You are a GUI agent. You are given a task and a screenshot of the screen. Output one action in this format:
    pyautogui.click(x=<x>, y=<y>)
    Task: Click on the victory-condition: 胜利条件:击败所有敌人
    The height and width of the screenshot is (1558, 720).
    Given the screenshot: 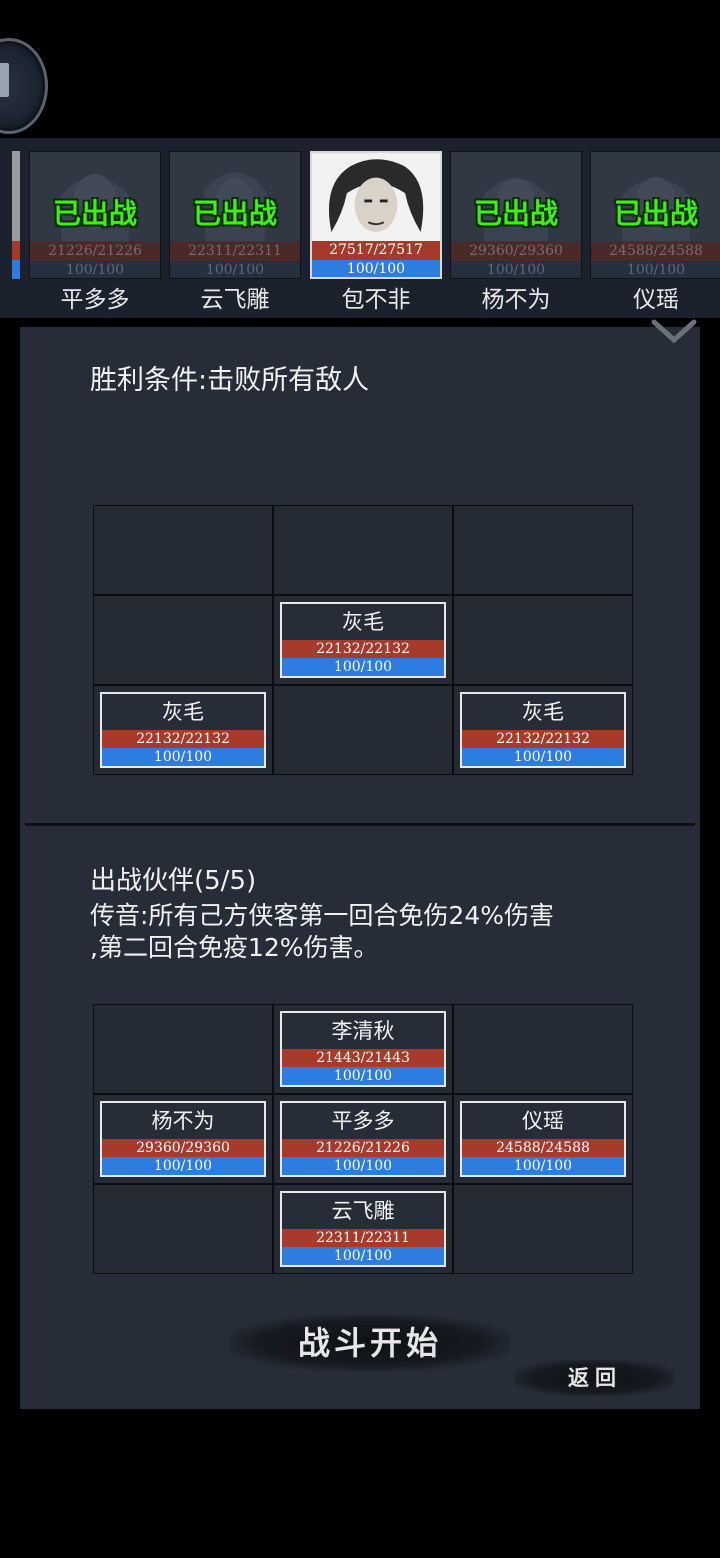 What is the action you would take?
    pyautogui.click(x=230, y=380)
    